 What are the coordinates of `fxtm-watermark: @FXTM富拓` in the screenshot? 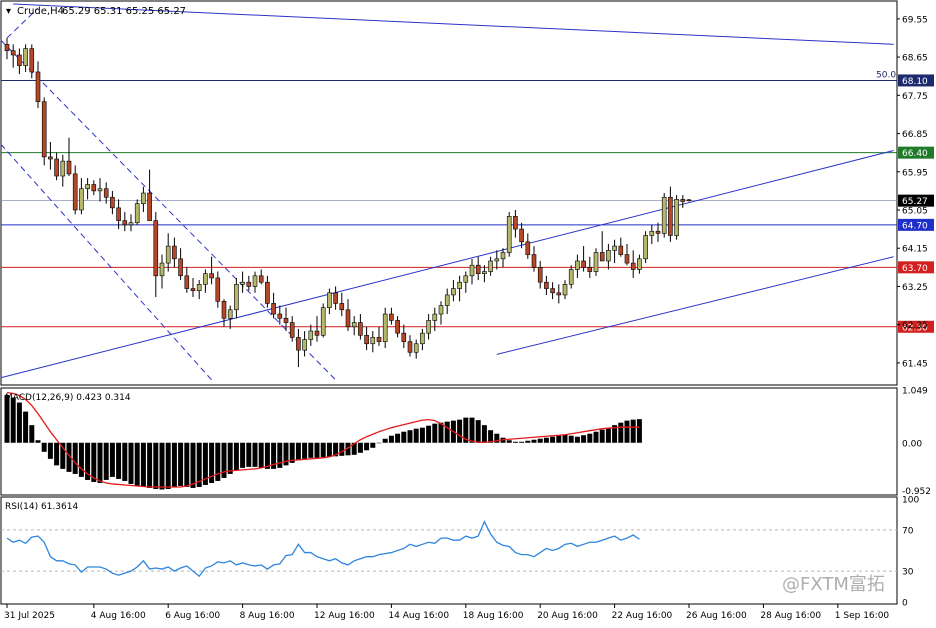 It's located at (833, 584).